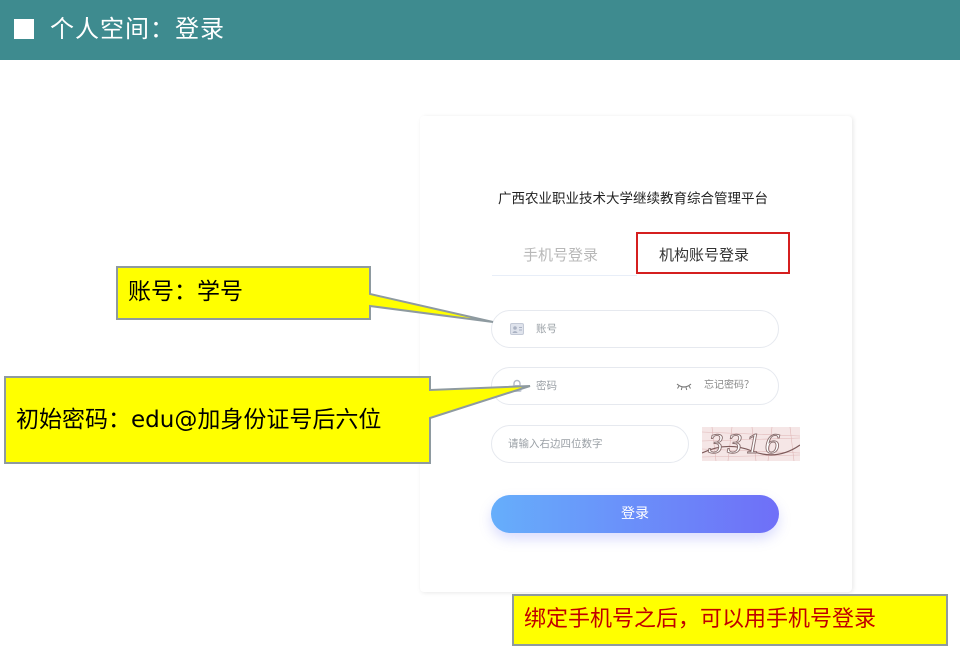 The height and width of the screenshot is (652, 960). I want to click on account-hint: 账号：学号, so click(185, 292).